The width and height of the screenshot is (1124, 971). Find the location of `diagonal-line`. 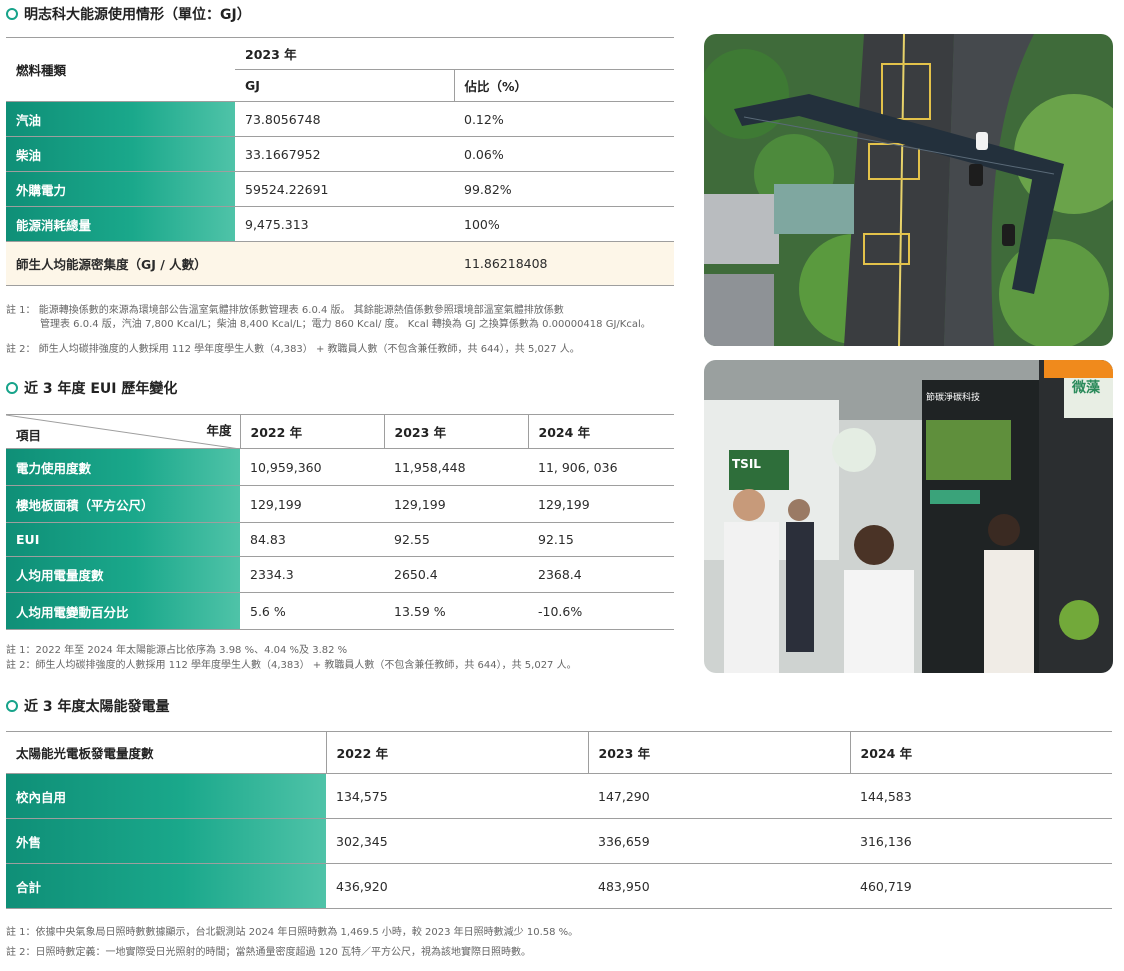

diagonal-line is located at coordinates (123, 432).